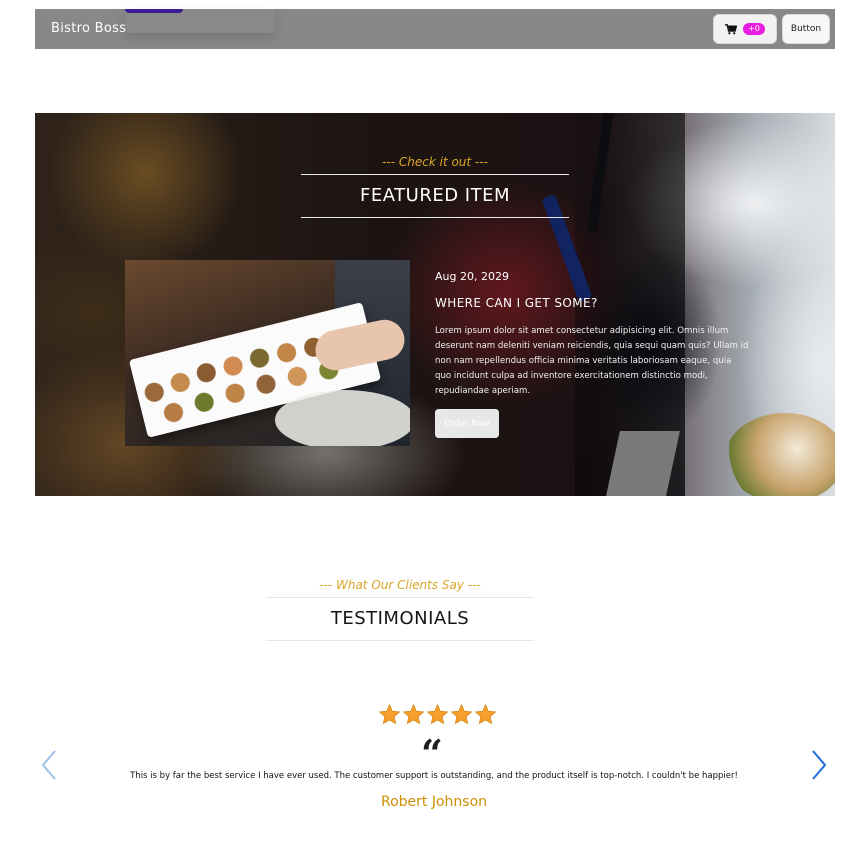 The height and width of the screenshot is (851, 868). Describe the element at coordinates (400, 585) in the screenshot. I see `testimonials-kicker: --- What Our Clients Say ---` at that location.